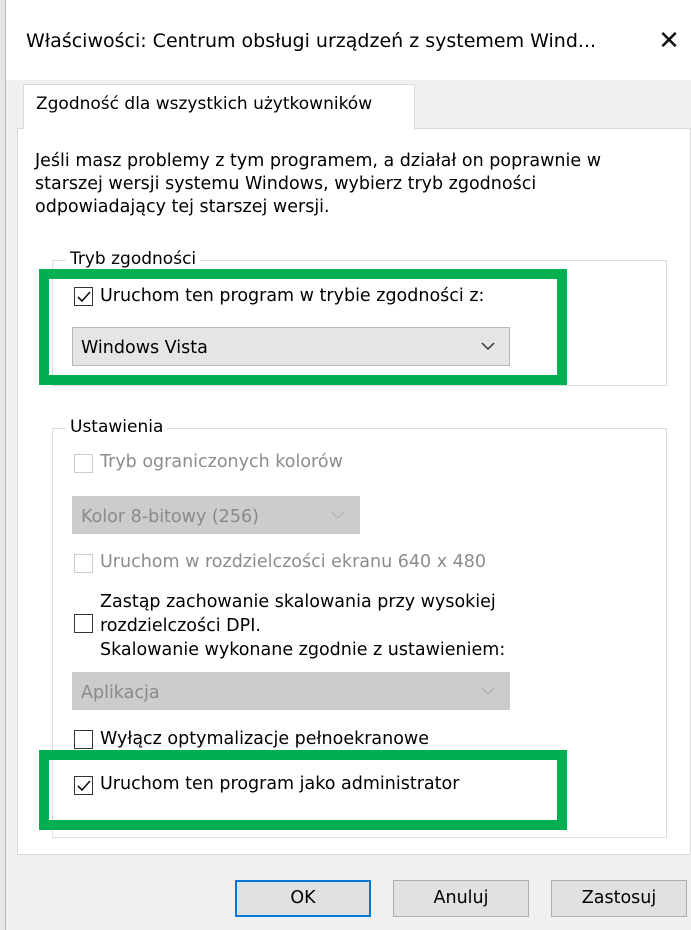 The height and width of the screenshot is (930, 691). I want to click on cancel-button: Anuluj, so click(461, 898).